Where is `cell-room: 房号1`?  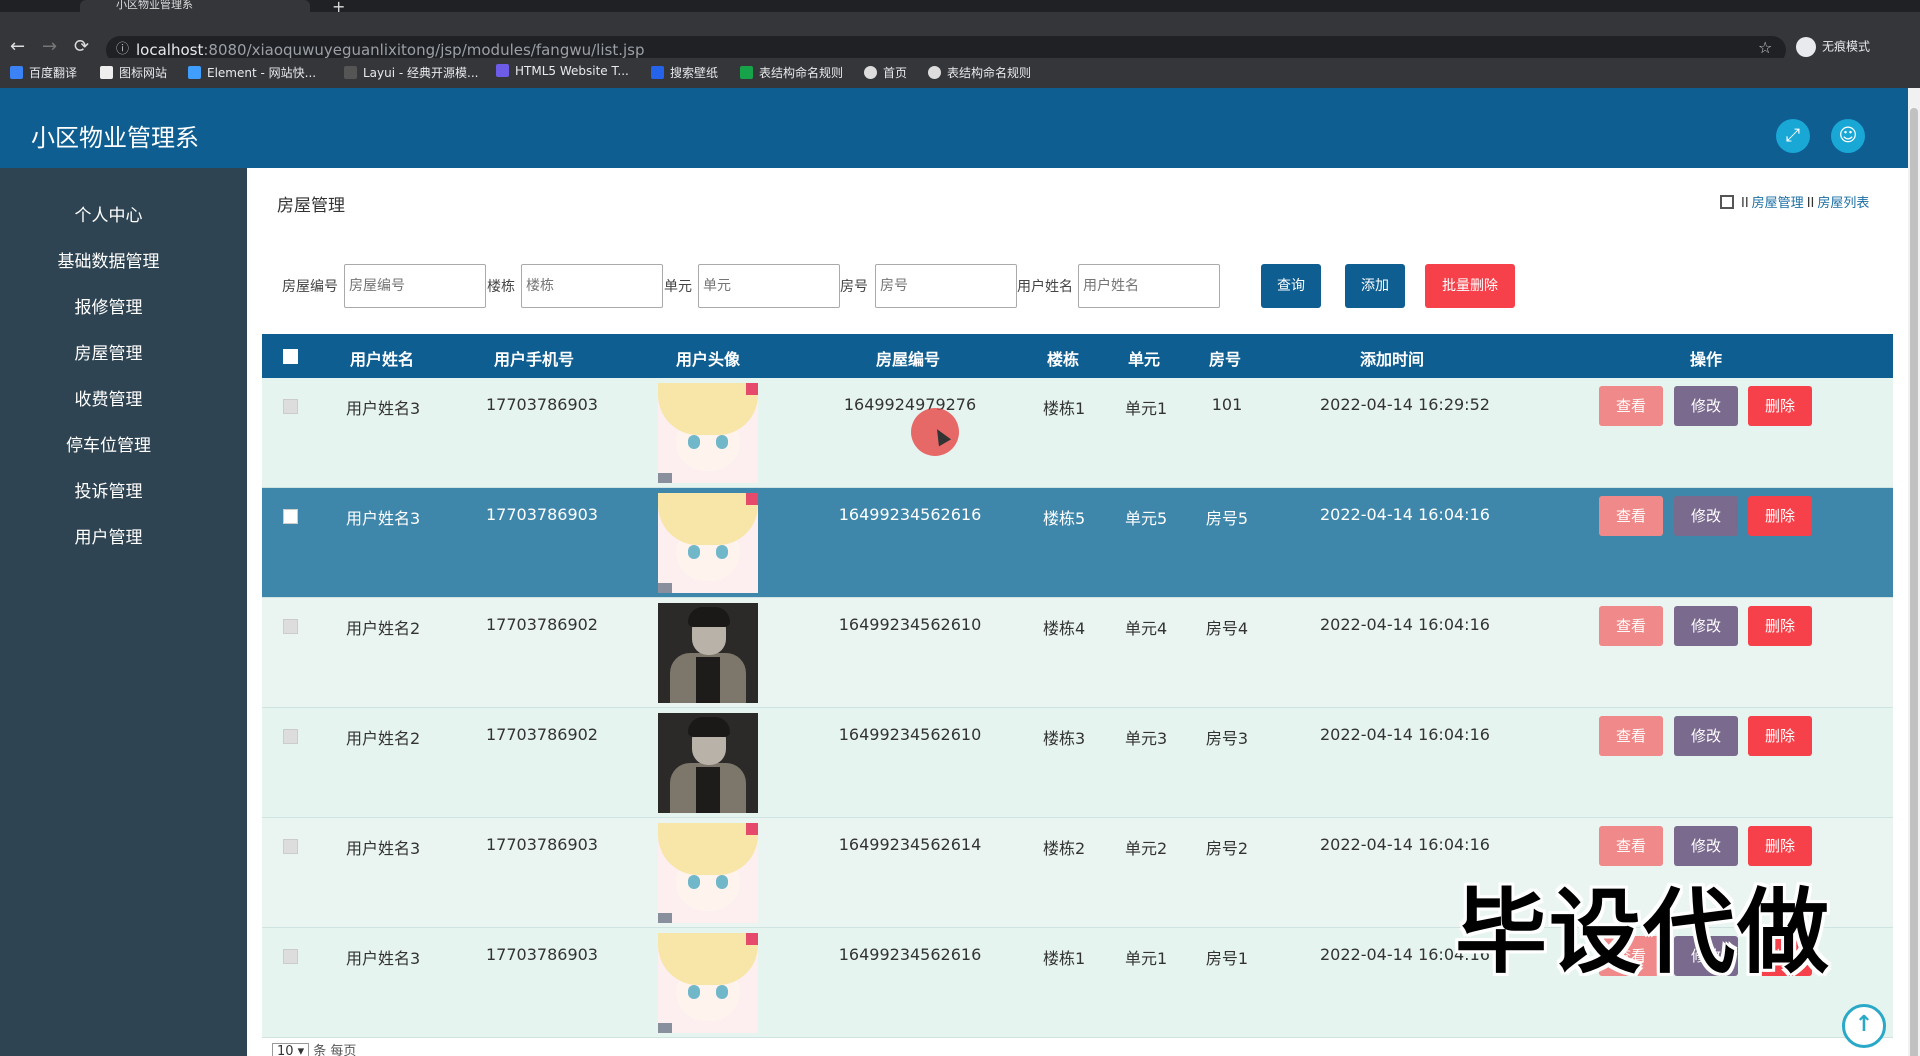
cell-room: 房号1 is located at coordinates (1227, 958).